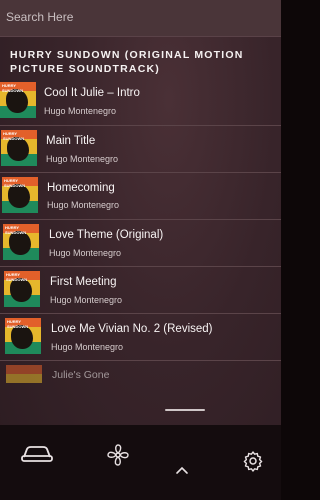 The height and width of the screenshot is (500, 320). What do you see at coordinates (39, 17) in the screenshot?
I see `search-input: Search Here` at bounding box center [39, 17].